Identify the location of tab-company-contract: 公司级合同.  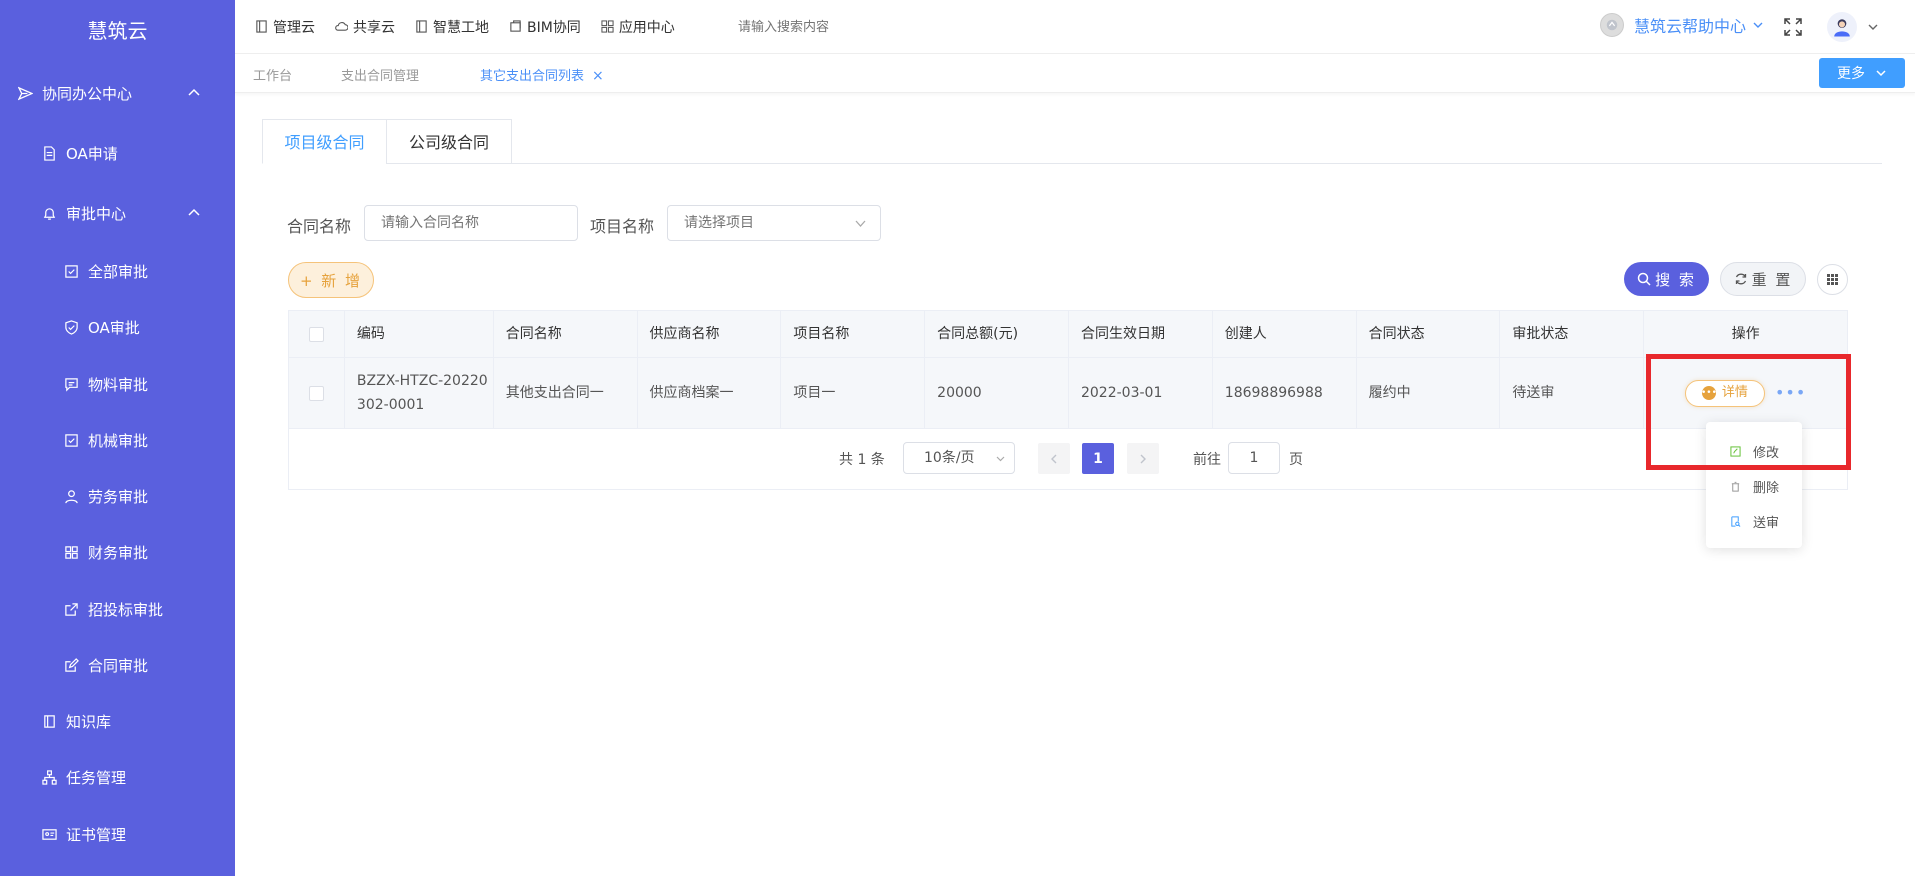
(449, 141).